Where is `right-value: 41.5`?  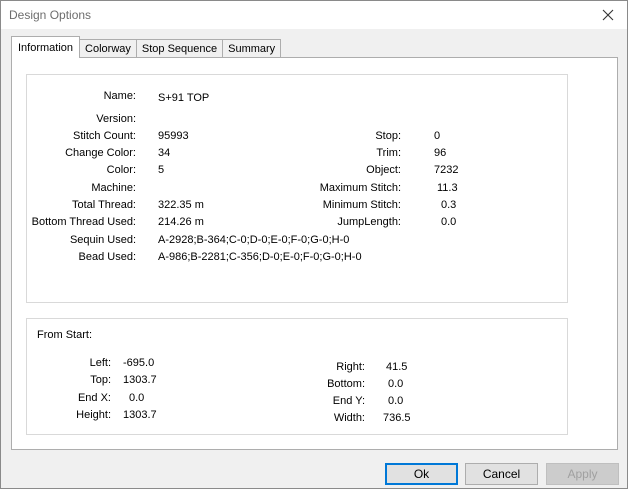 right-value: 41.5 is located at coordinates (397, 367).